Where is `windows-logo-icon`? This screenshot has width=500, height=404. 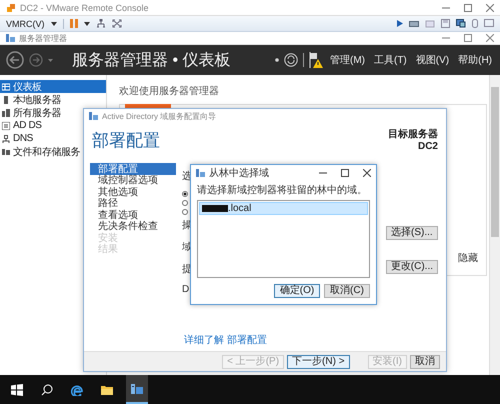
windows-logo-icon is located at coordinates (17, 390).